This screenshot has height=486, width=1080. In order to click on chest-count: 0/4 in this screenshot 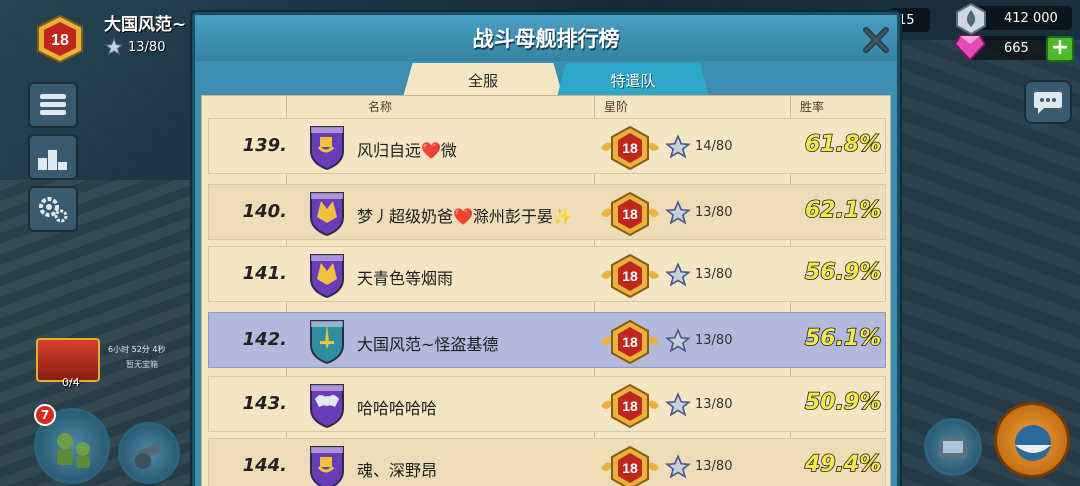, I will do `click(71, 382)`.